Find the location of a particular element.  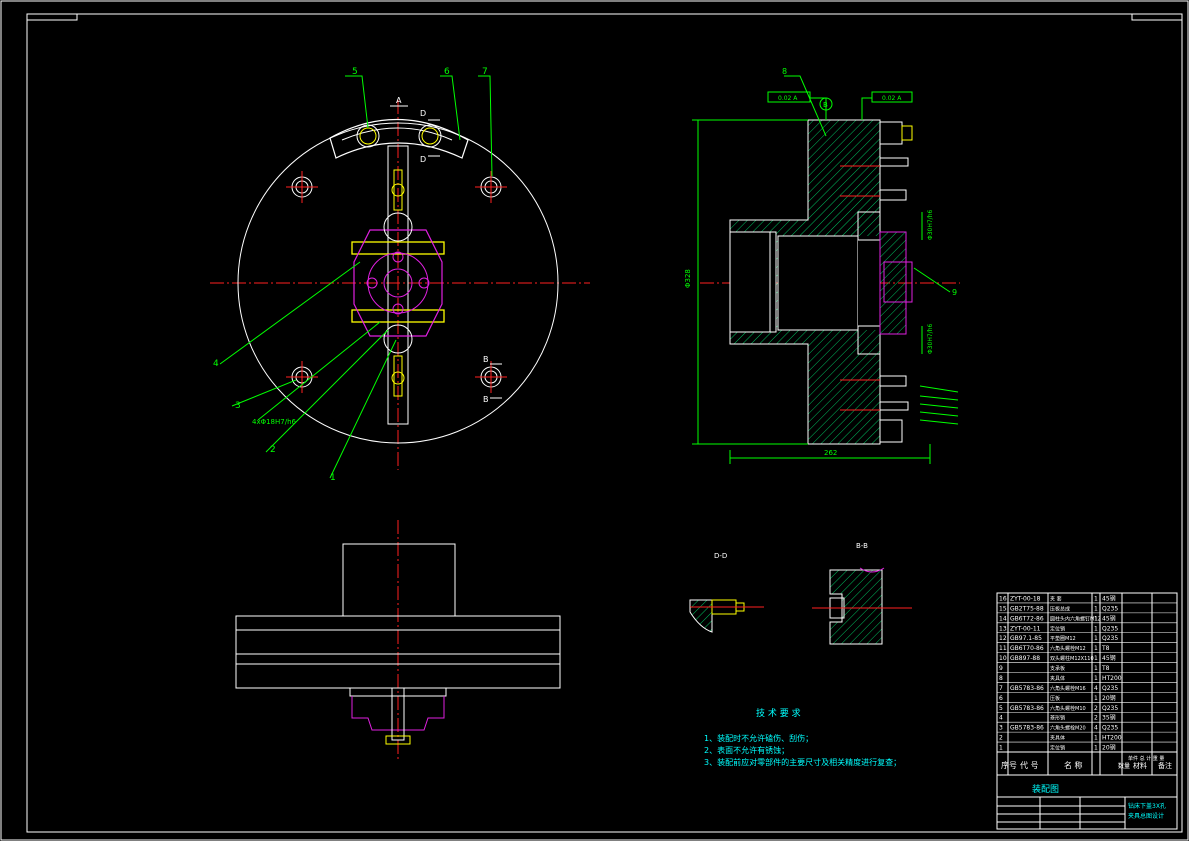

corner-tag is located at coordinates (52, 17).